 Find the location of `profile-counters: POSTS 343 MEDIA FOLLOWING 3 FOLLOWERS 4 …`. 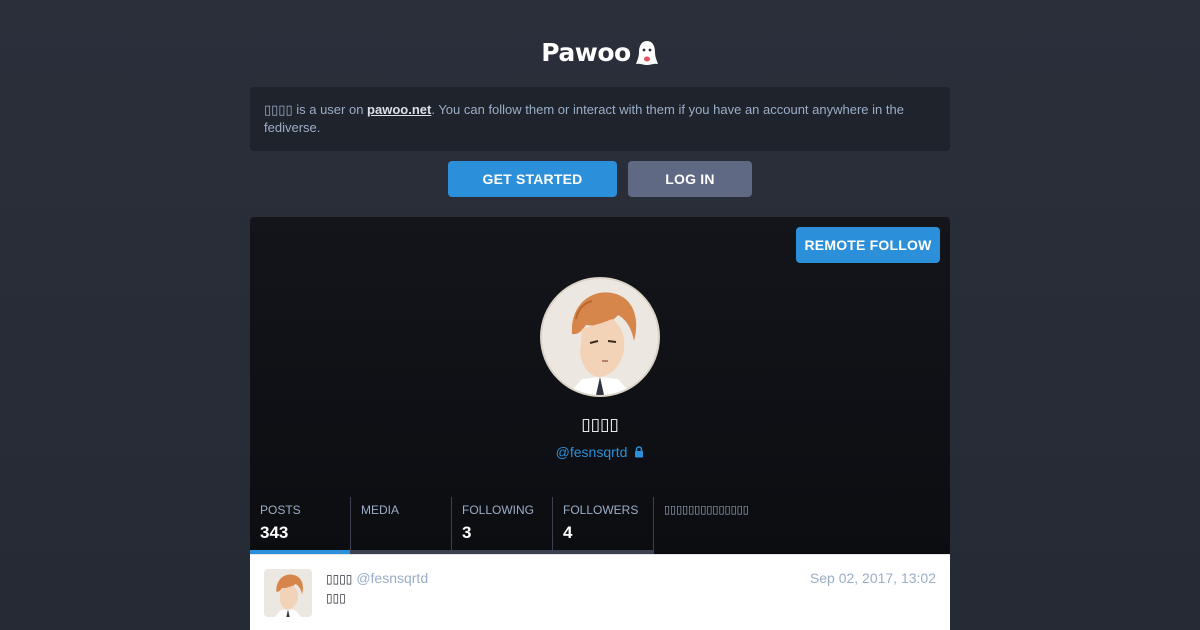

profile-counters: POSTS 343 MEDIA FOLLOWING 3 FOLLOWERS 4 … is located at coordinates (600, 525).